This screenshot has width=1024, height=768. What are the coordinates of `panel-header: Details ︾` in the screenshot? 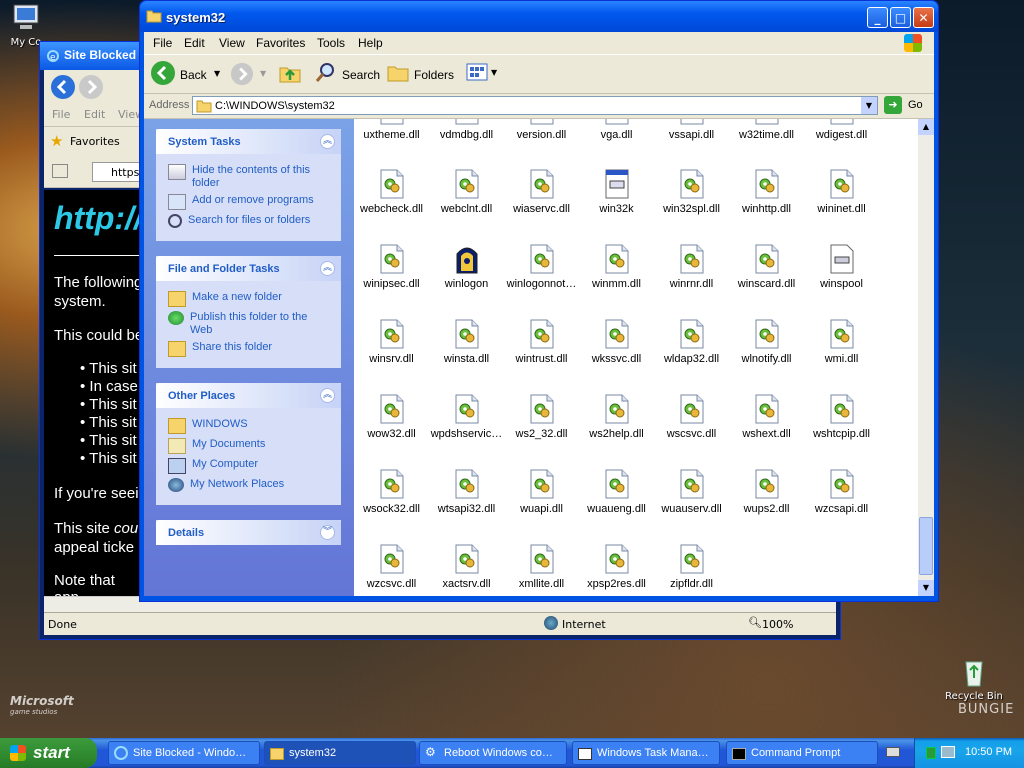 It's located at (248, 532).